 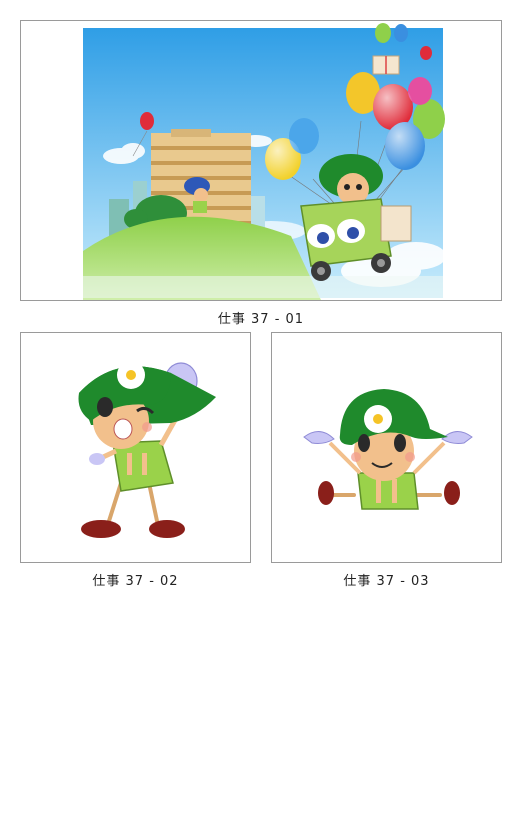 I want to click on figure-03-illustration, so click(x=388, y=449).